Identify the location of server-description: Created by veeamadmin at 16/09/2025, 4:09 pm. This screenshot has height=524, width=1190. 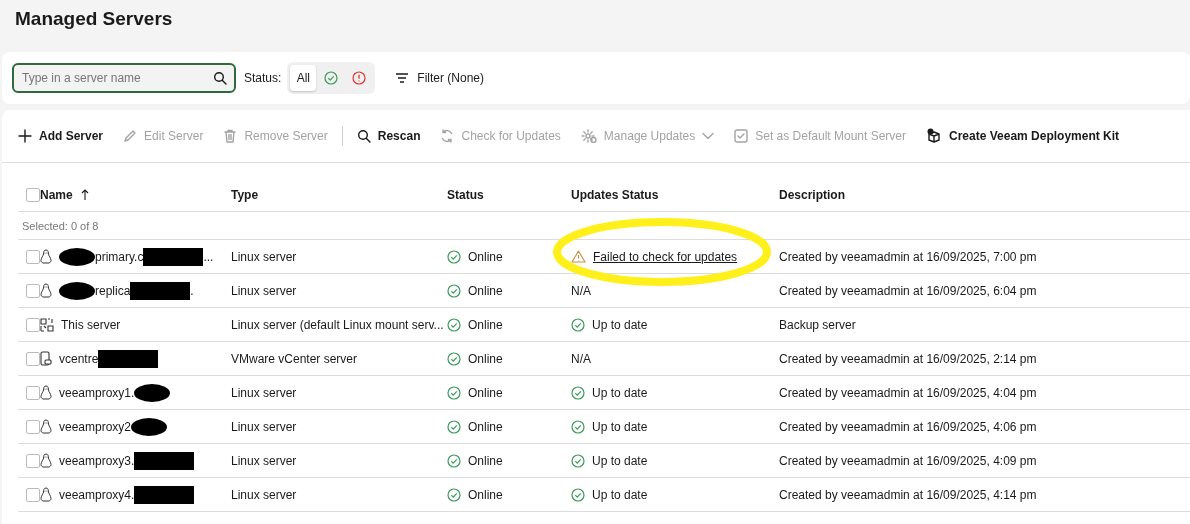
(908, 460).